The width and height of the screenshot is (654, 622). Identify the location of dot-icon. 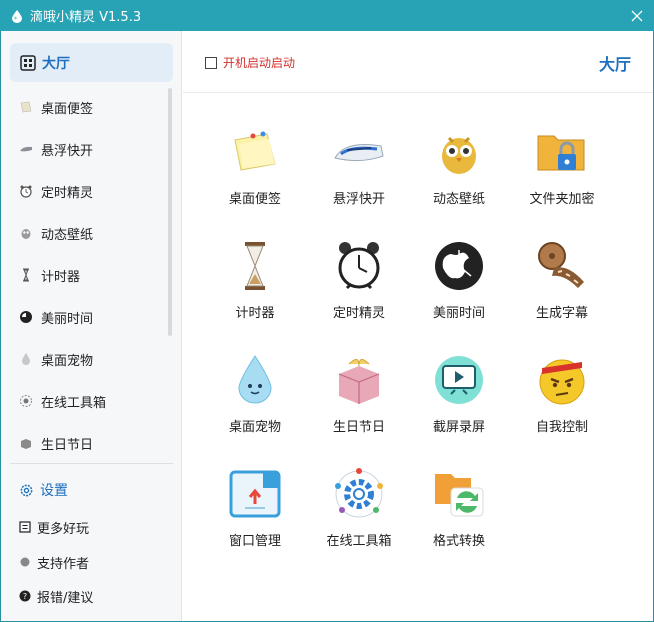
(25, 562).